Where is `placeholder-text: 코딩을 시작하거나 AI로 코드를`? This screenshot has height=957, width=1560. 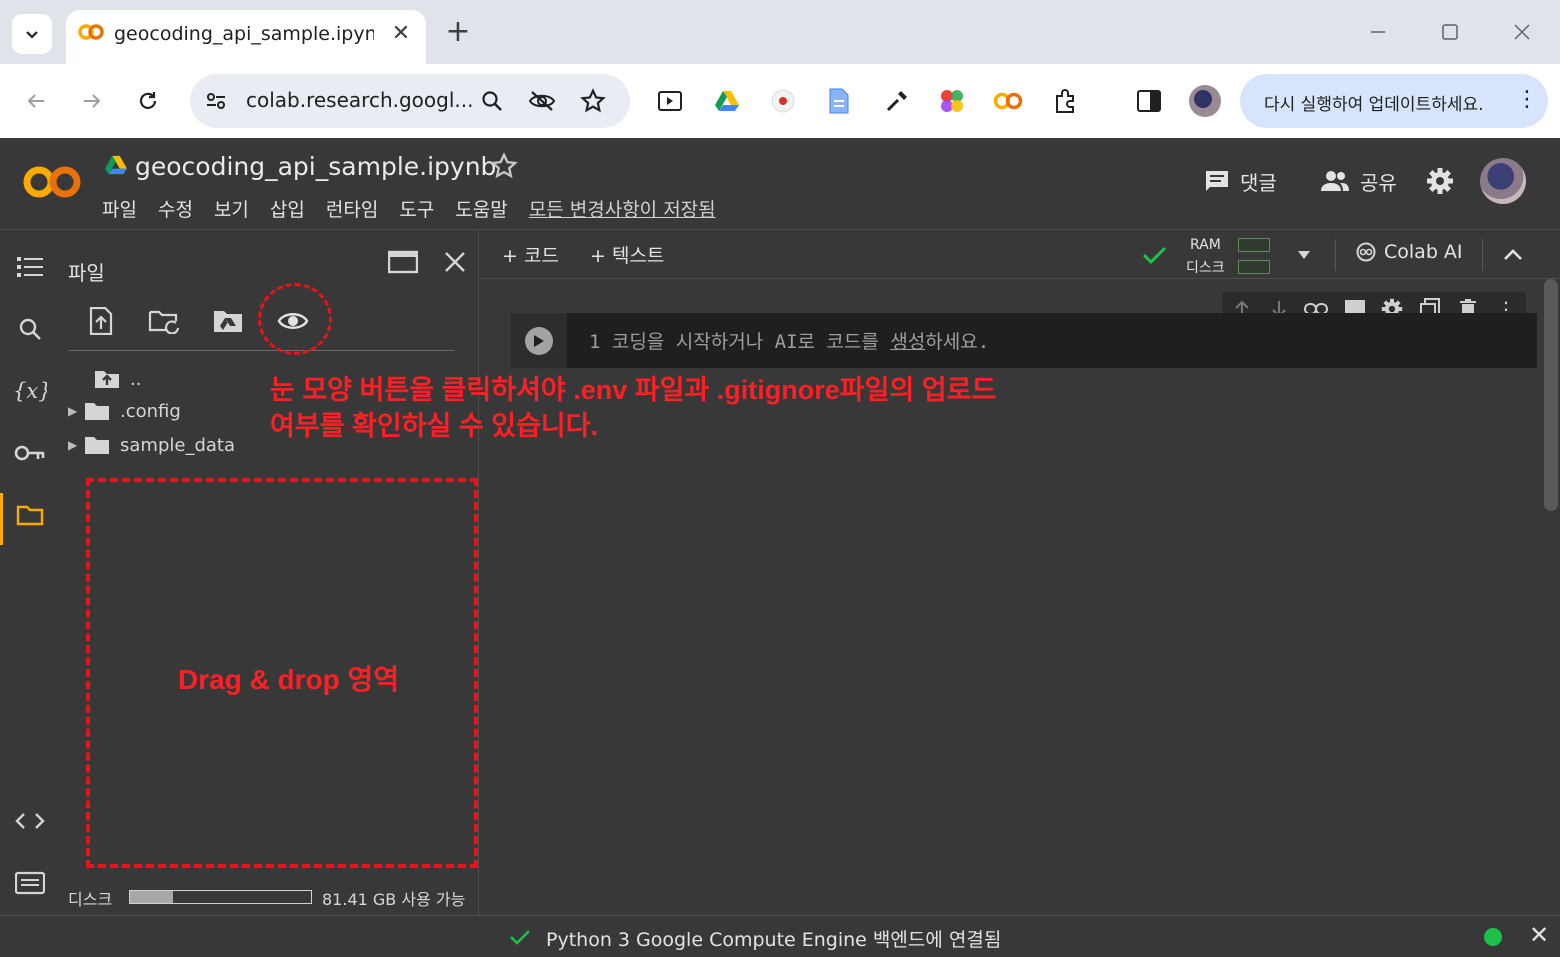
placeholder-text: 코딩을 시작하거나 AI로 코드를 is located at coordinates (751, 342).